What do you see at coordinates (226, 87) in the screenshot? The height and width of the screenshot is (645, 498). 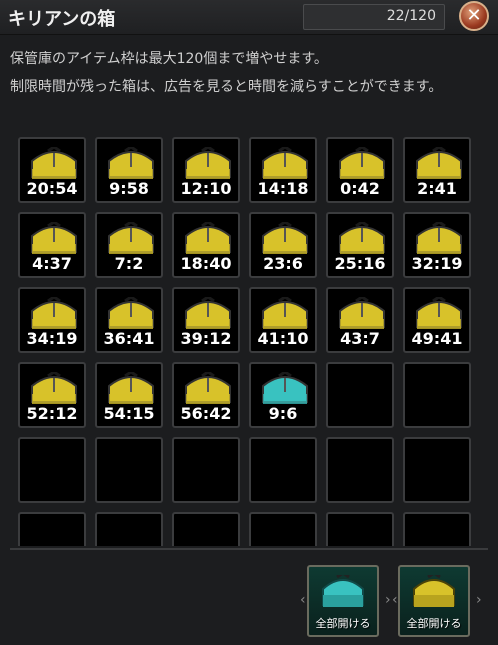 I see `description-line-2: 制限時間が残った箱は、広告を見ると時間を減らすことができます。` at bounding box center [226, 87].